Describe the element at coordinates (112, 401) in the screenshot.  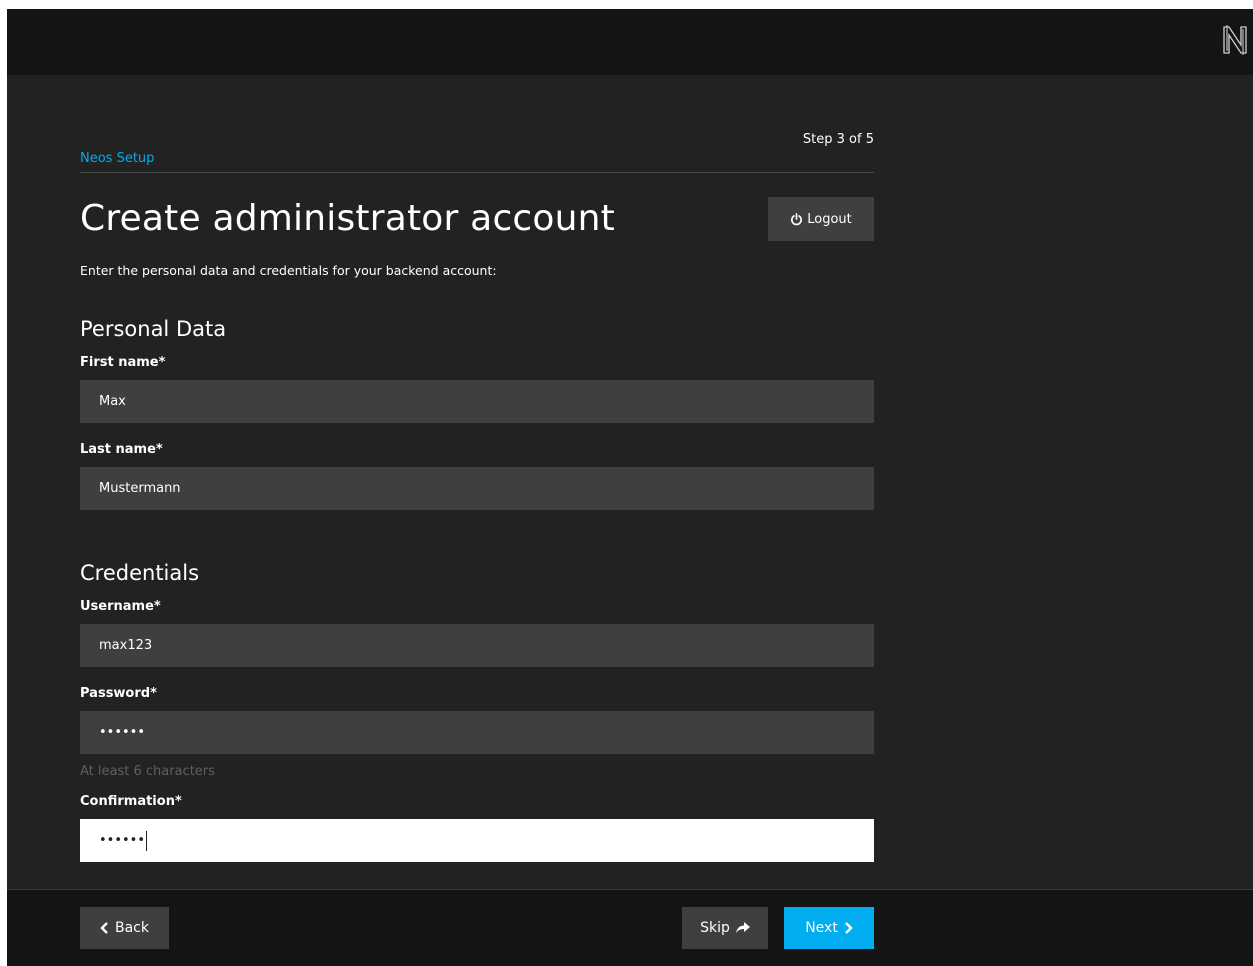
I see `first-name-value: Max` at that location.